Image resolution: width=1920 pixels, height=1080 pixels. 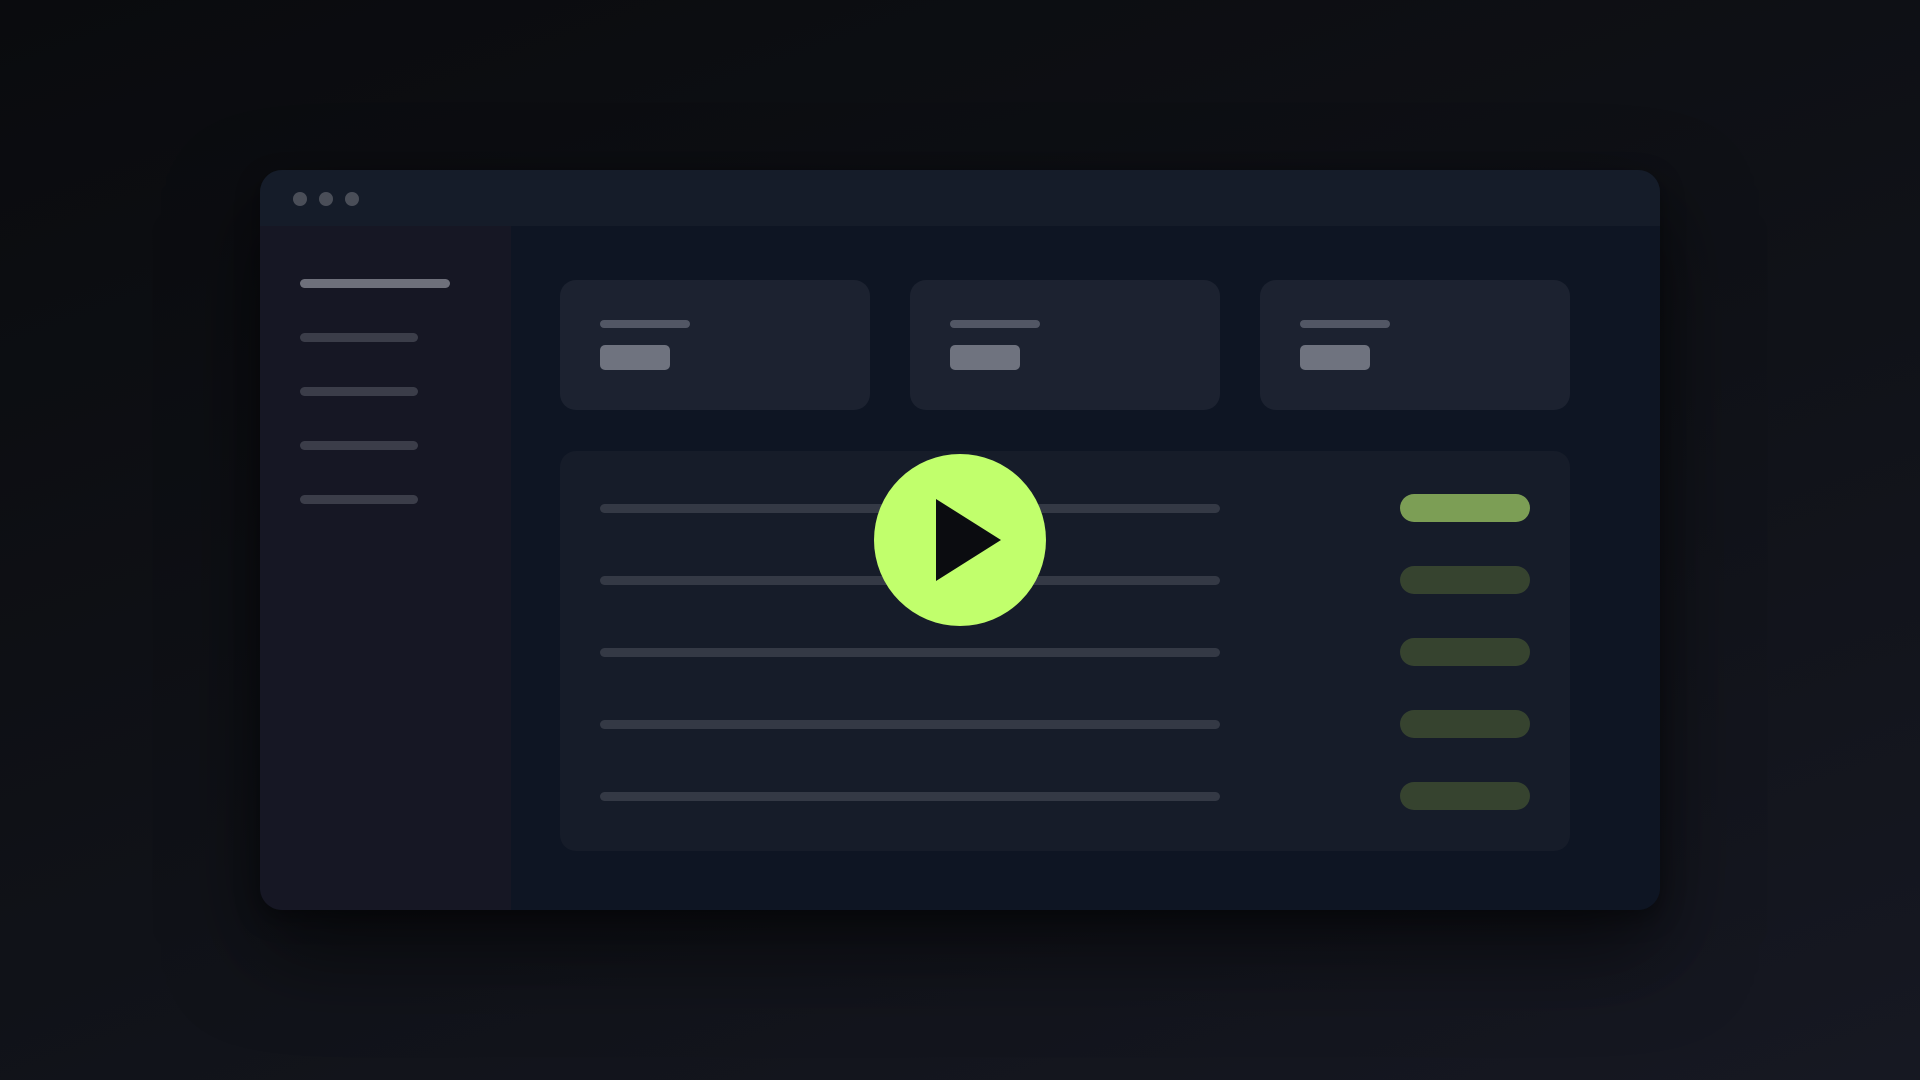 I want to click on play-icon-triangle, so click(x=968, y=540).